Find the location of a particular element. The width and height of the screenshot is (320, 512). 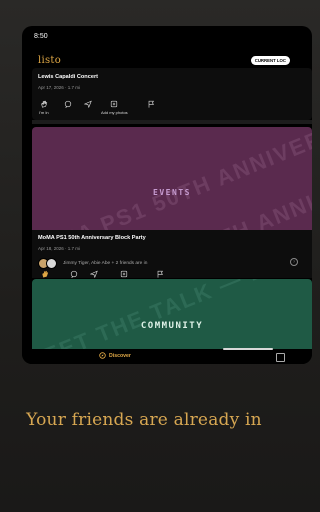

banner-category-label: COMMUNITY is located at coordinates (172, 326).